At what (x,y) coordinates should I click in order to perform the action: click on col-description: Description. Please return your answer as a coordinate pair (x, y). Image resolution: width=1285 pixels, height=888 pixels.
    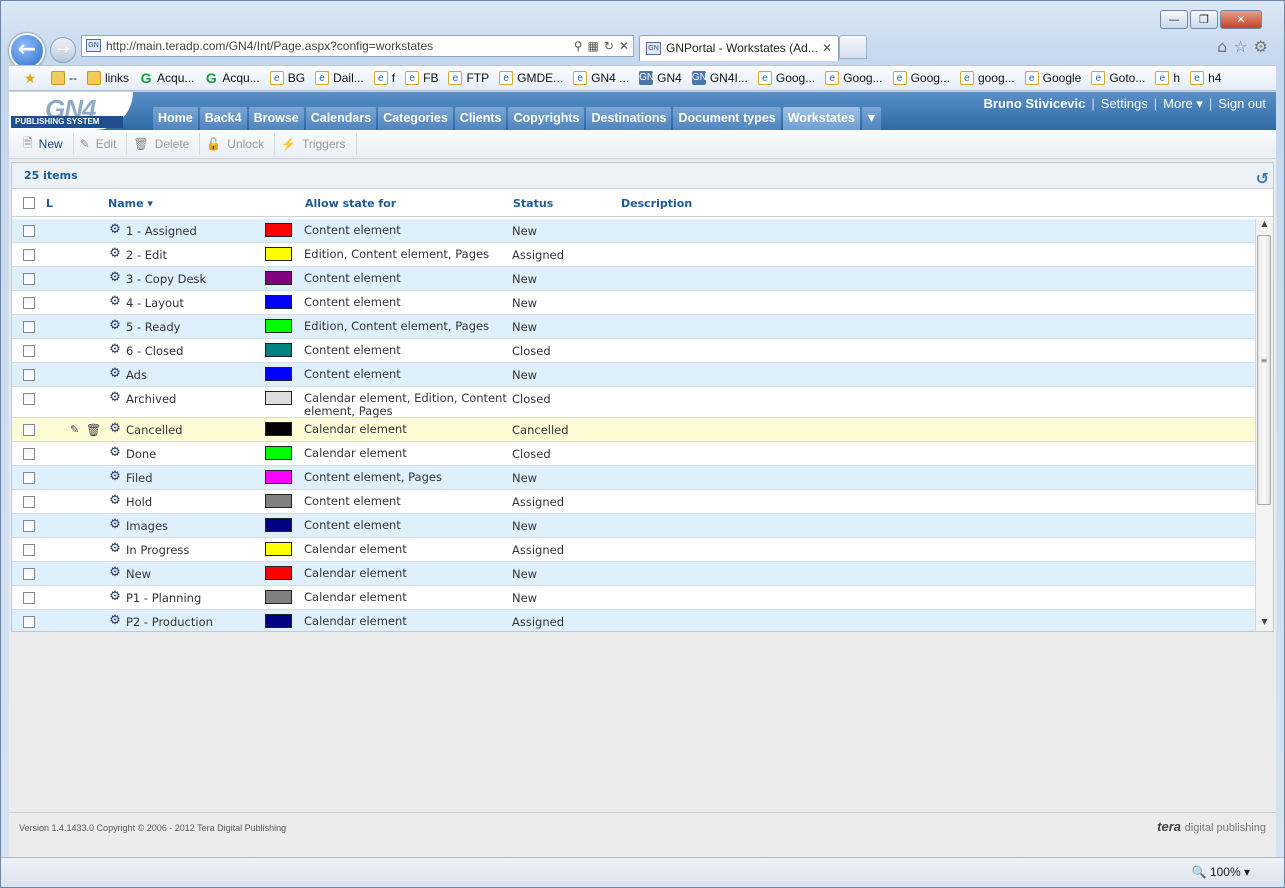
    Looking at the image, I should click on (656, 203).